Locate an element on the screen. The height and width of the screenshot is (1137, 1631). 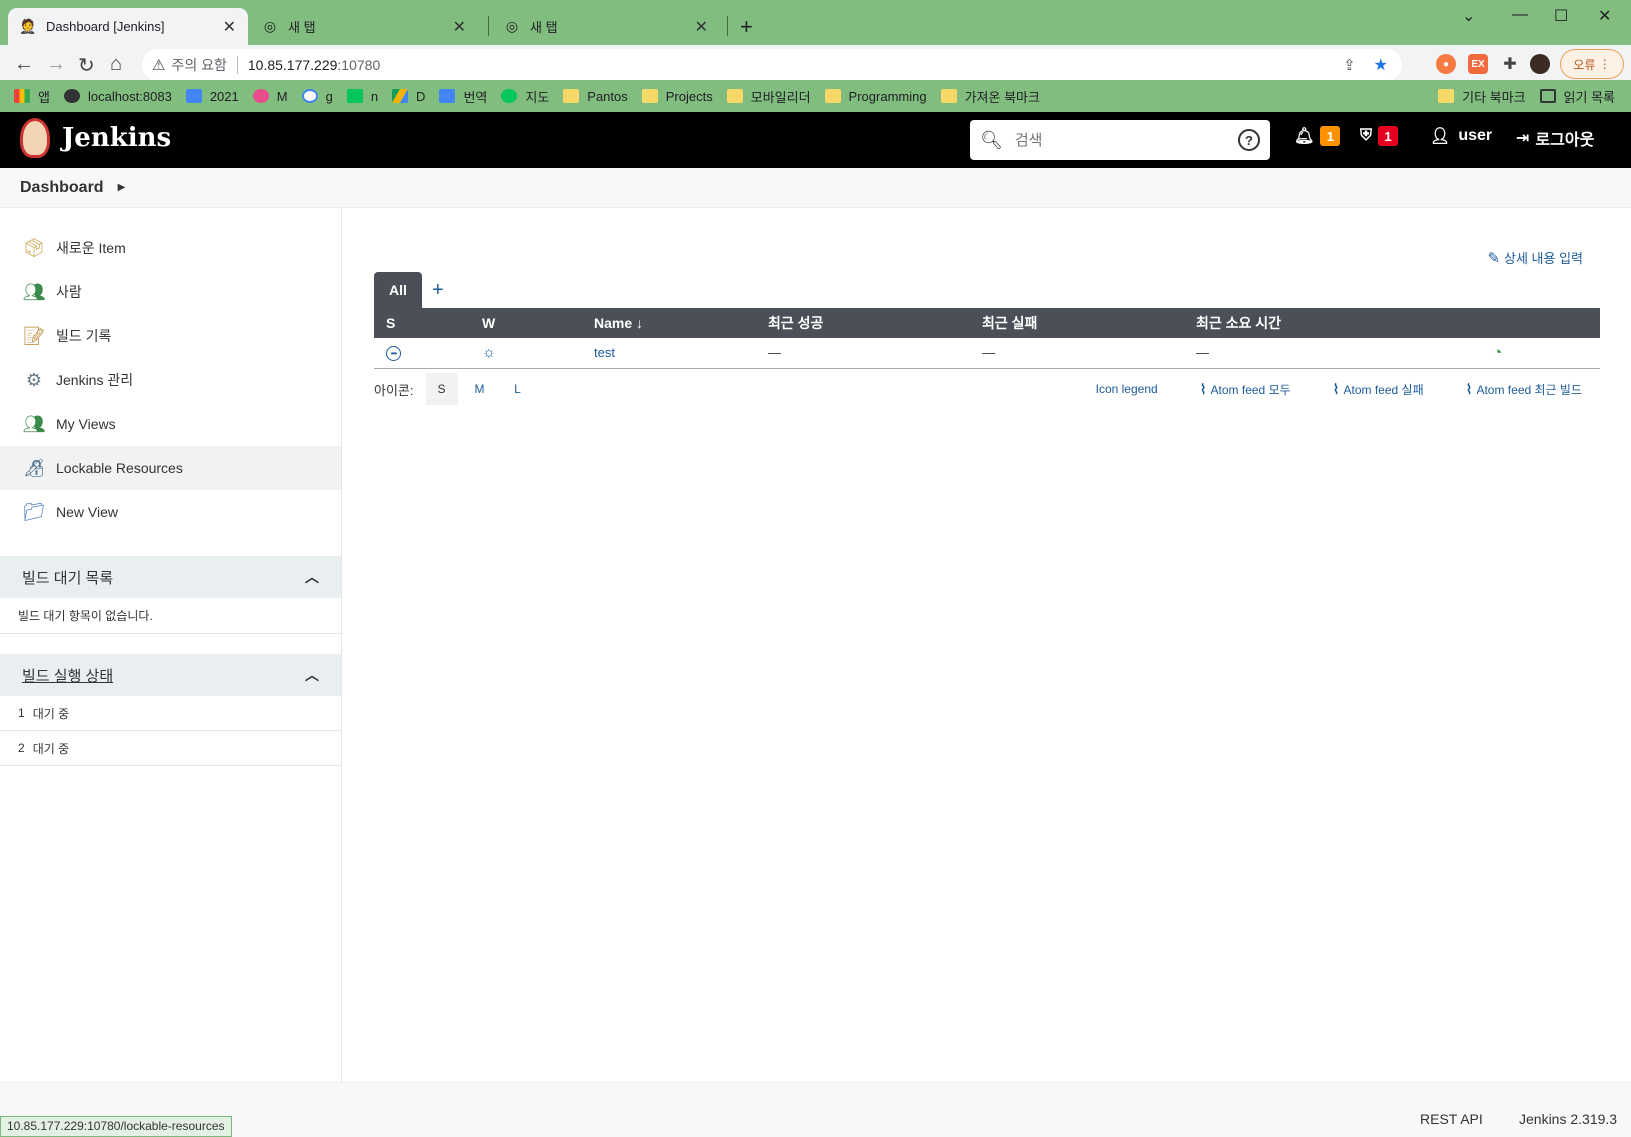
atom-feed-latest-link: ⌇ Atom feed 최근 빌드 is located at coordinates (1524, 389).